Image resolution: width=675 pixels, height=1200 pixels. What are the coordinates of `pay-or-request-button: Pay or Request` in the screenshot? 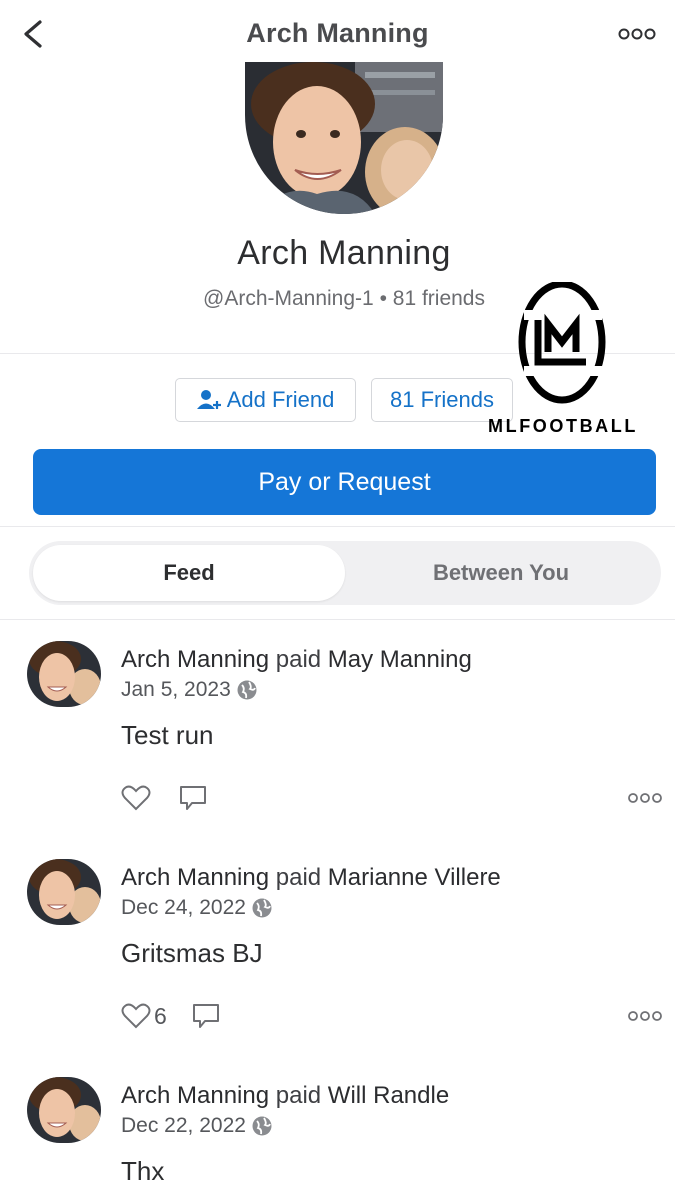 It's located at (344, 482).